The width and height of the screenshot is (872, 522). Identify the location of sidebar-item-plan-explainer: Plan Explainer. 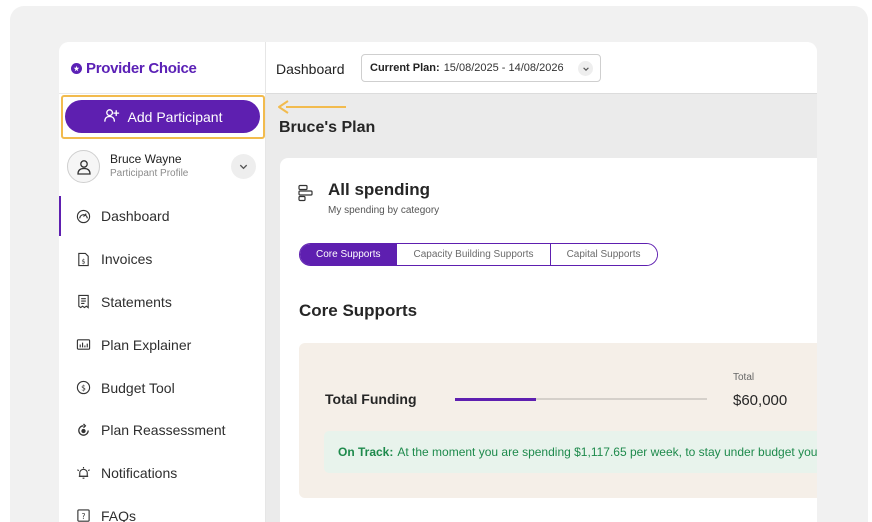
(162, 344).